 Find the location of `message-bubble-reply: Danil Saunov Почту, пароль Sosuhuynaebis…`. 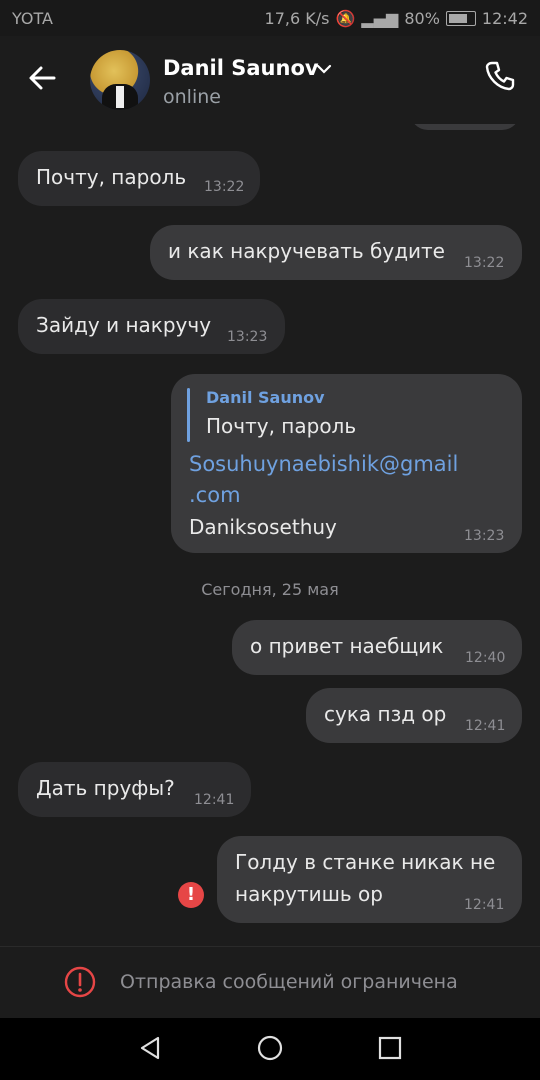

message-bubble-reply: Danil Saunov Почту, пароль Sosuhuynaebis… is located at coordinates (346, 463).